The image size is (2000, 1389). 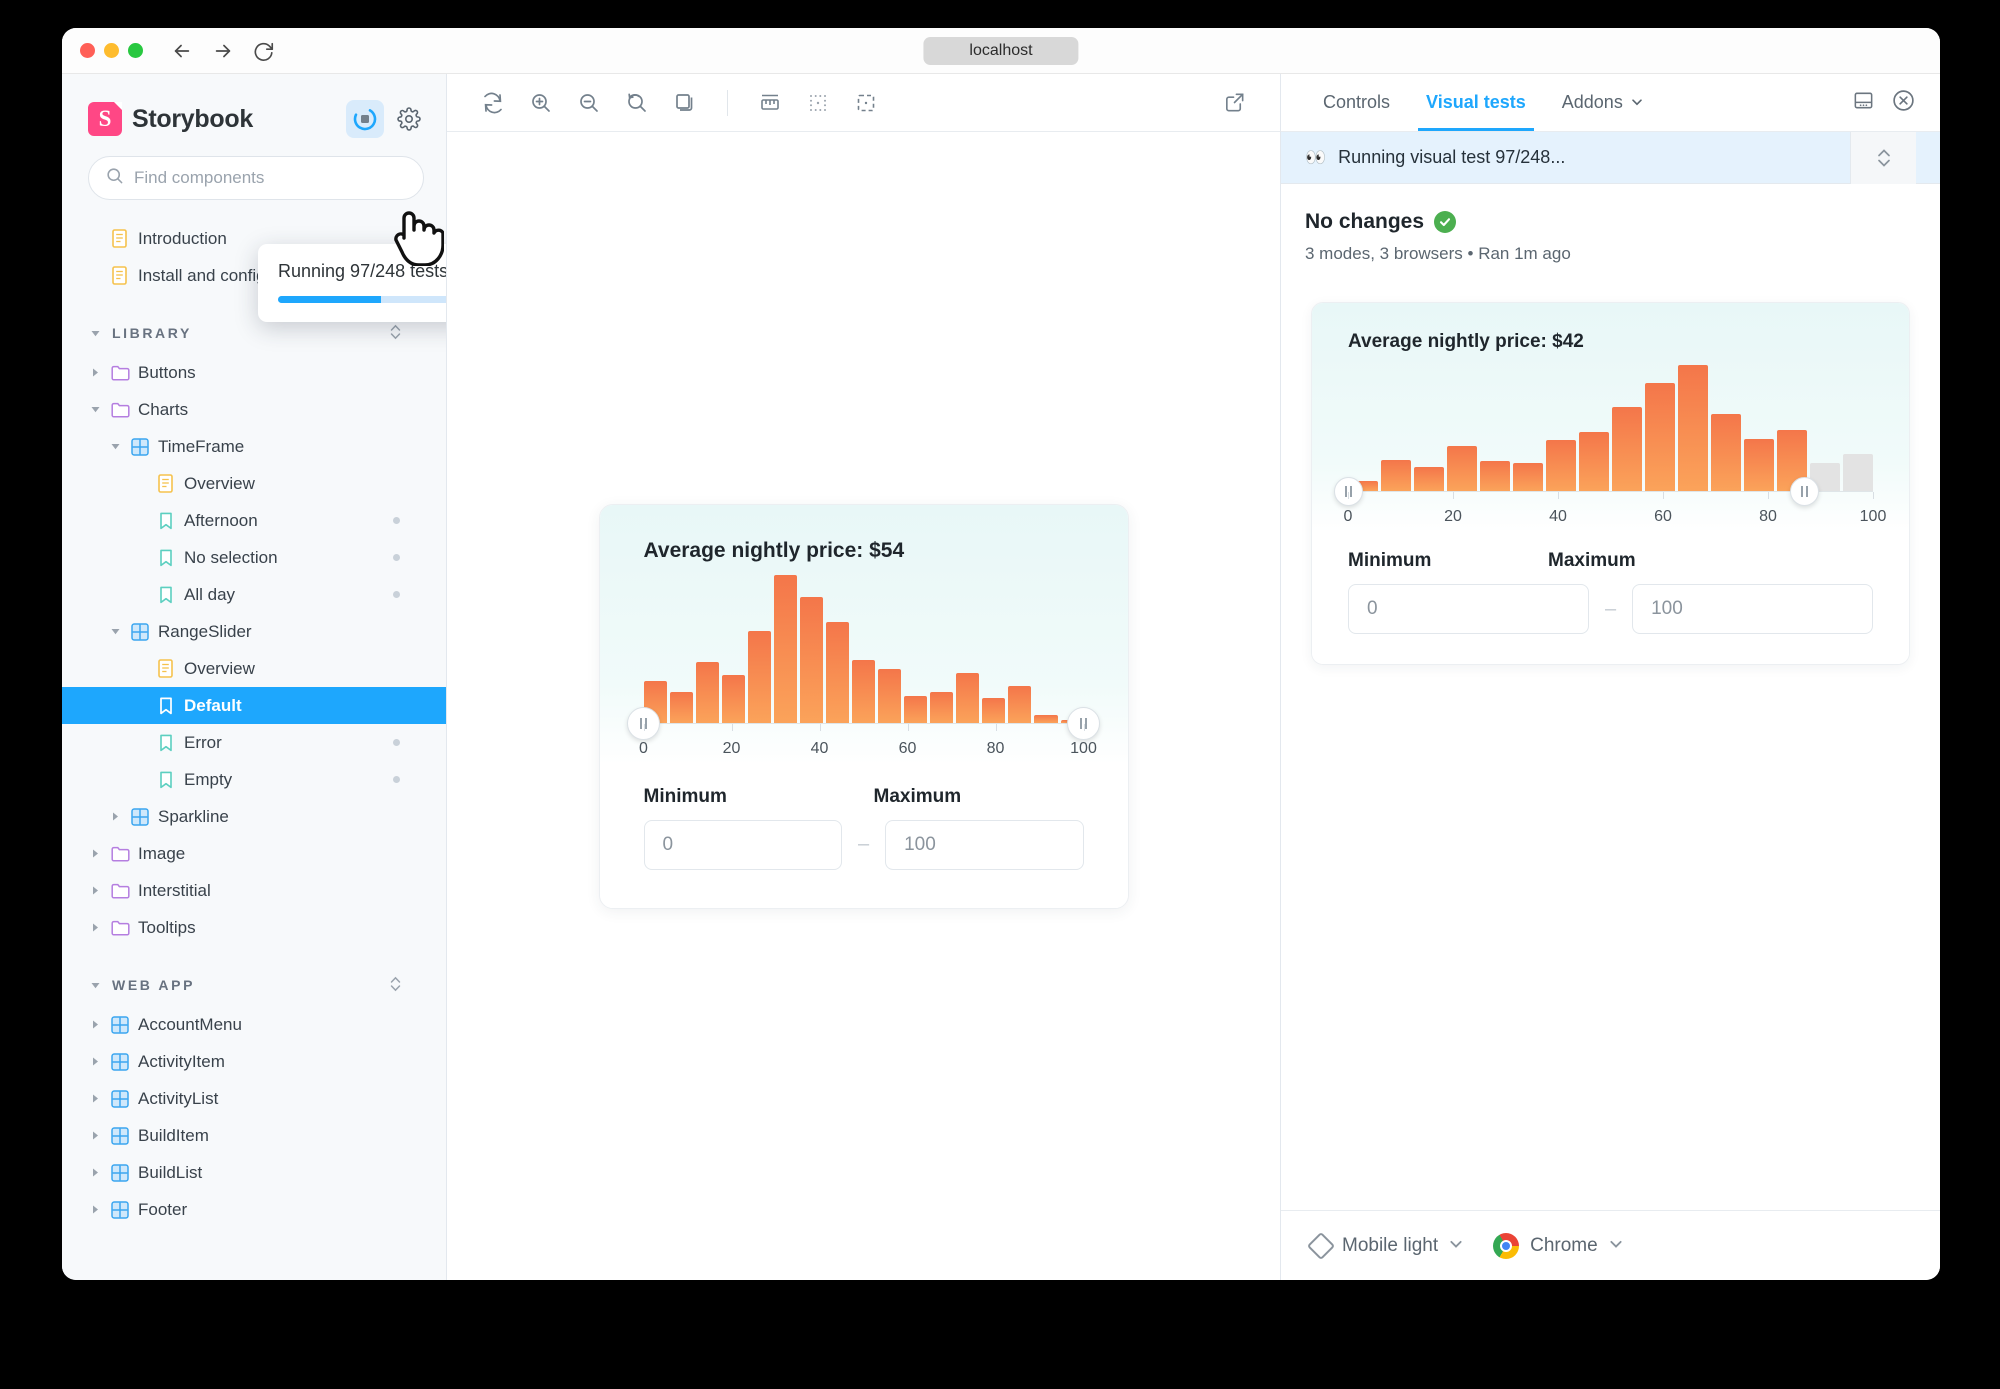 What do you see at coordinates (863, 634) in the screenshot?
I see `chart-area-canvas: Average nightly price: $54 0 20 40 60 80 100` at bounding box center [863, 634].